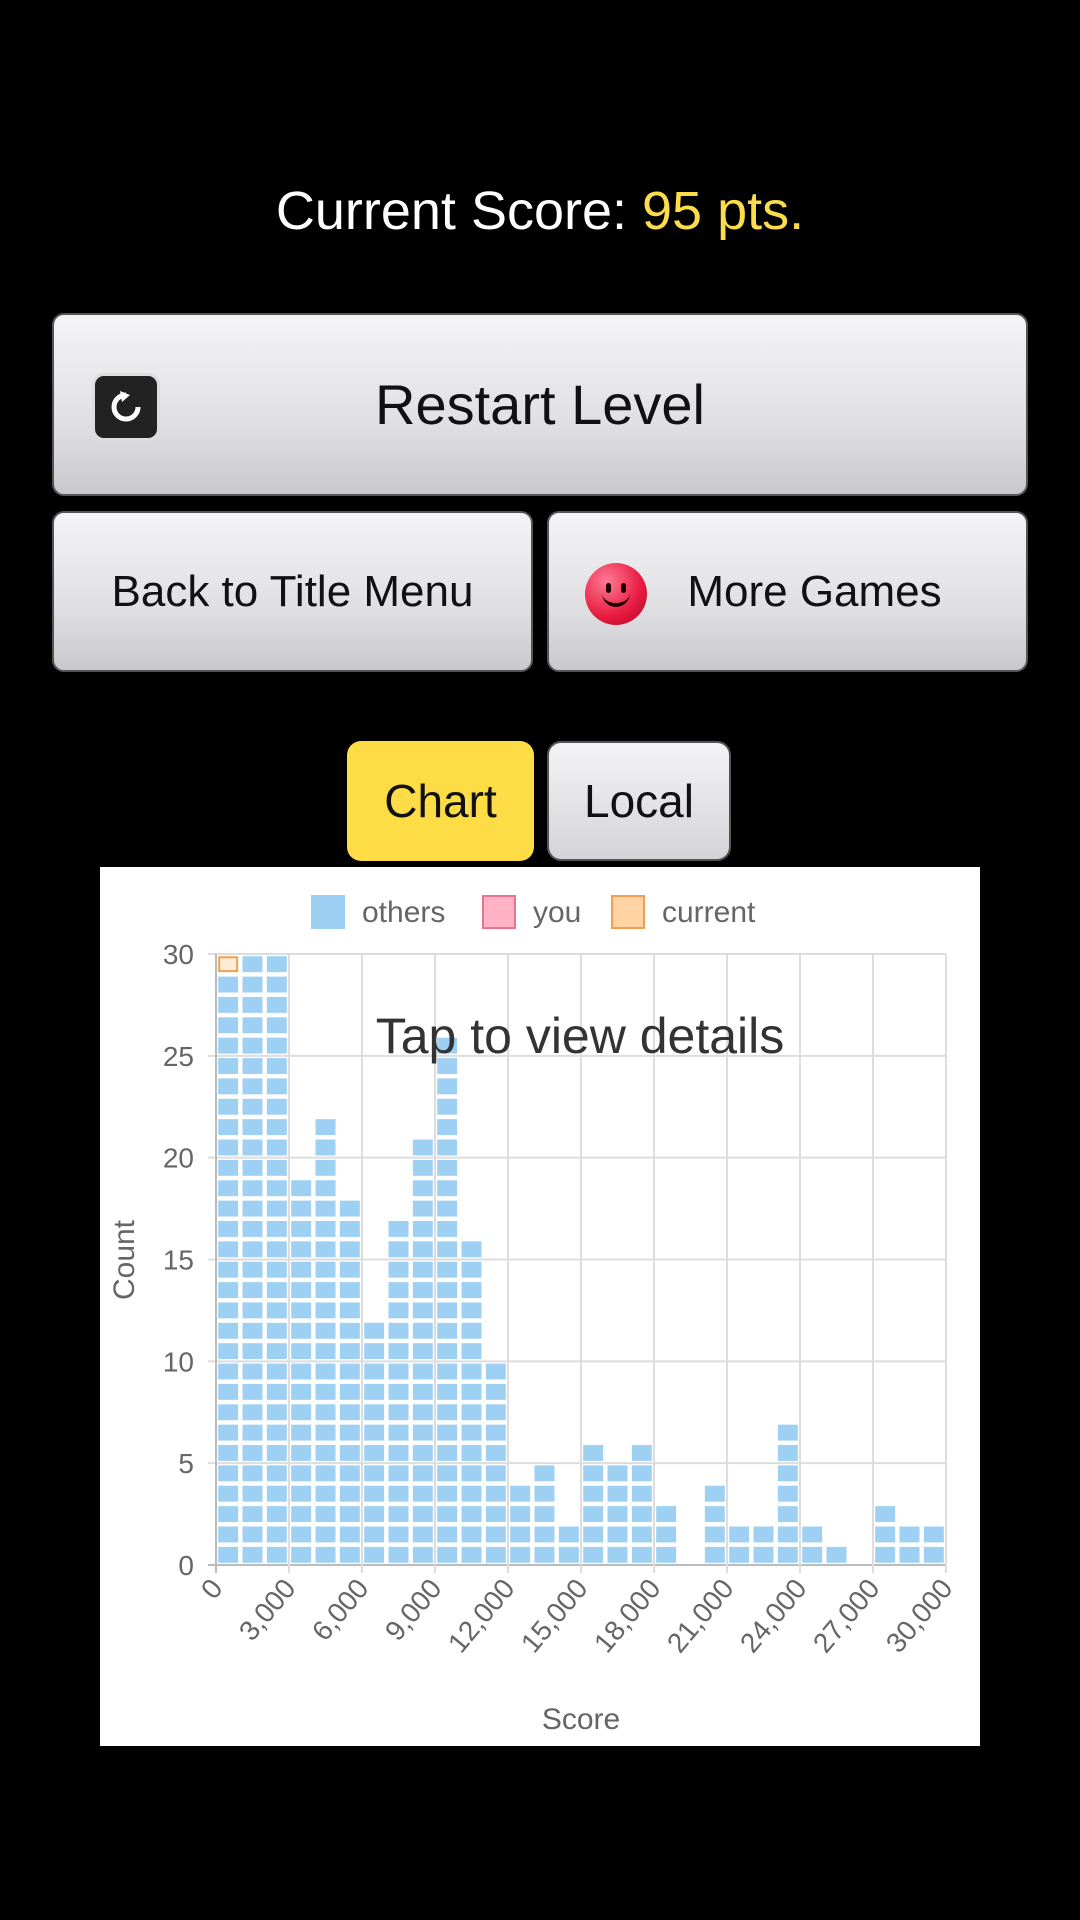  Describe the element at coordinates (557, 912) in the screenshot. I see `legend-label-you: you` at that location.